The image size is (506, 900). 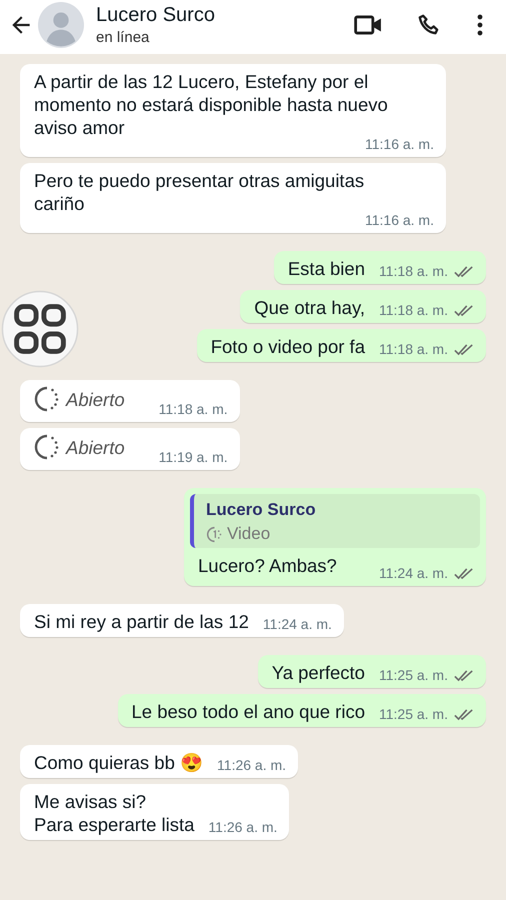 I want to click on video-call-icon, so click(x=368, y=25).